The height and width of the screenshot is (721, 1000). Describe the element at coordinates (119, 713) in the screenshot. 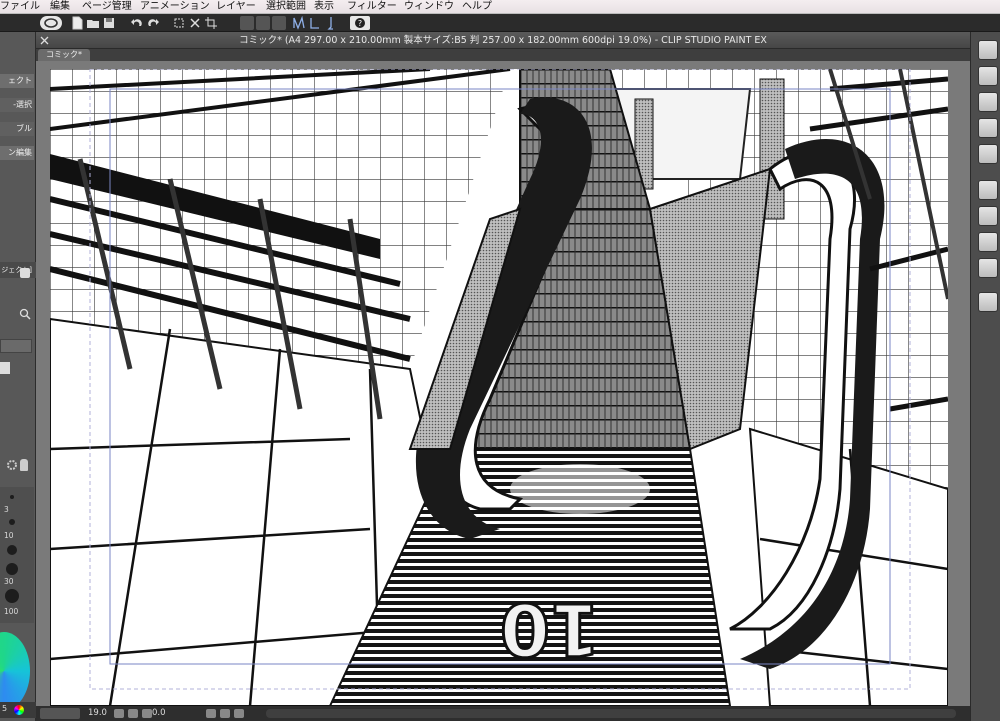

I see `zoom-out-icon` at that location.